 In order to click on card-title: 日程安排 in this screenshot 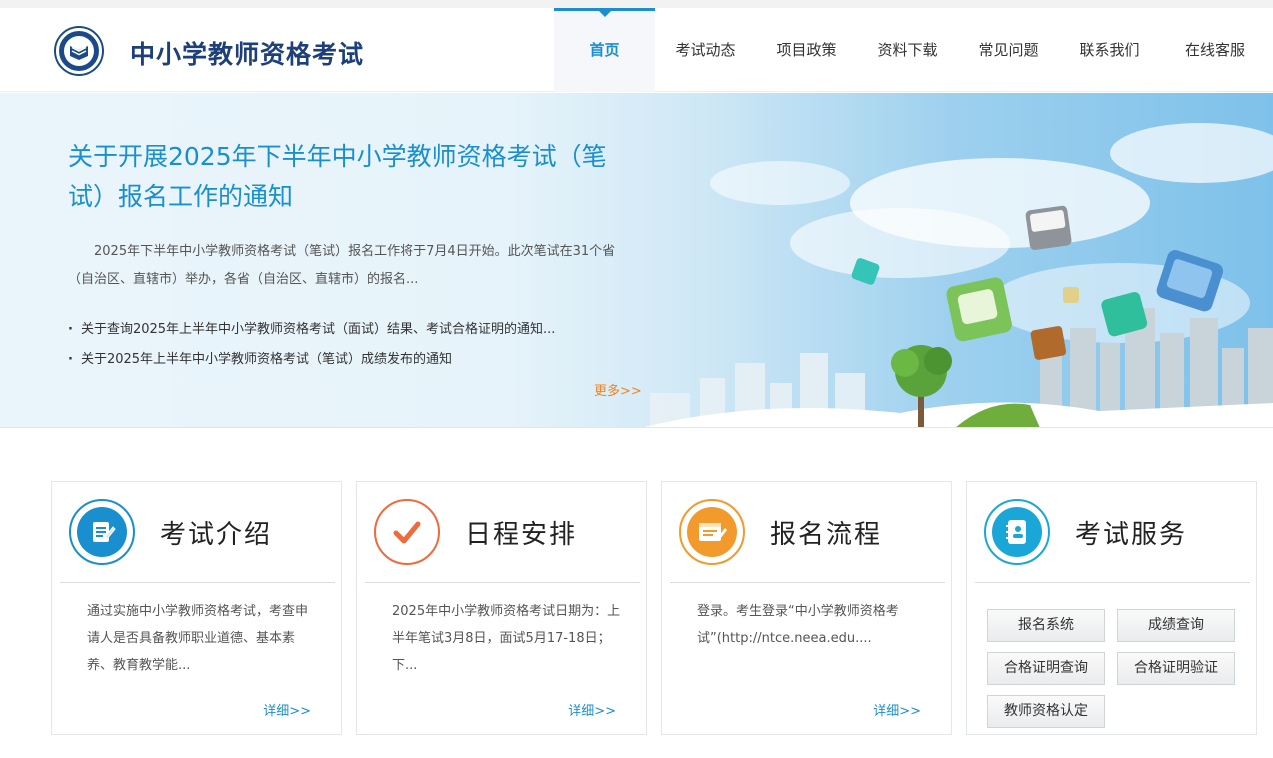, I will do `click(521, 532)`.